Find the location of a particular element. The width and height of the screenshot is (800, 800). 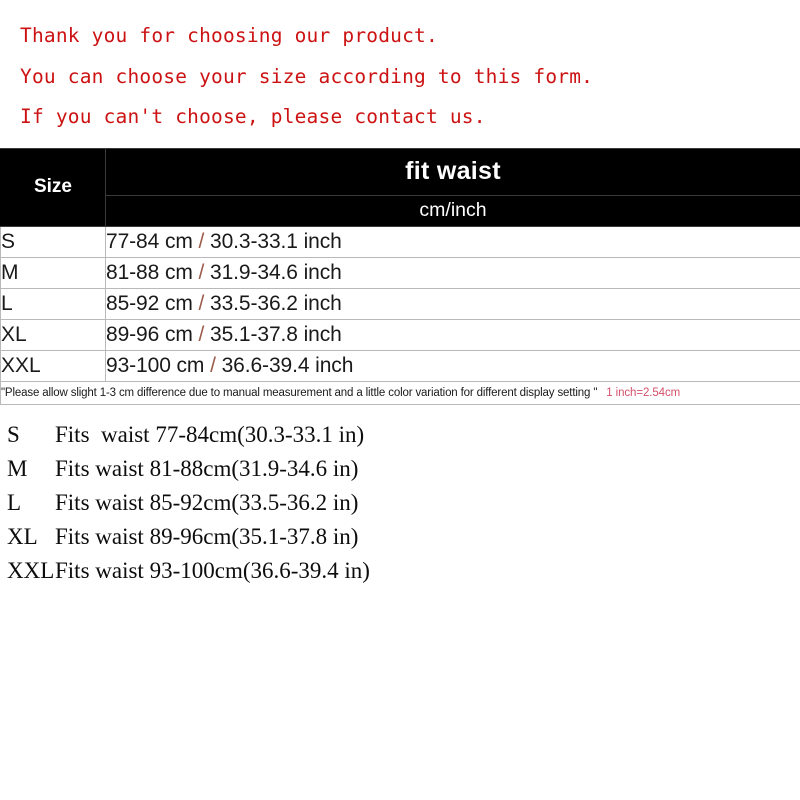

table-row: L 85-92 cm / 33.5-36.2 inch is located at coordinates (400, 303).